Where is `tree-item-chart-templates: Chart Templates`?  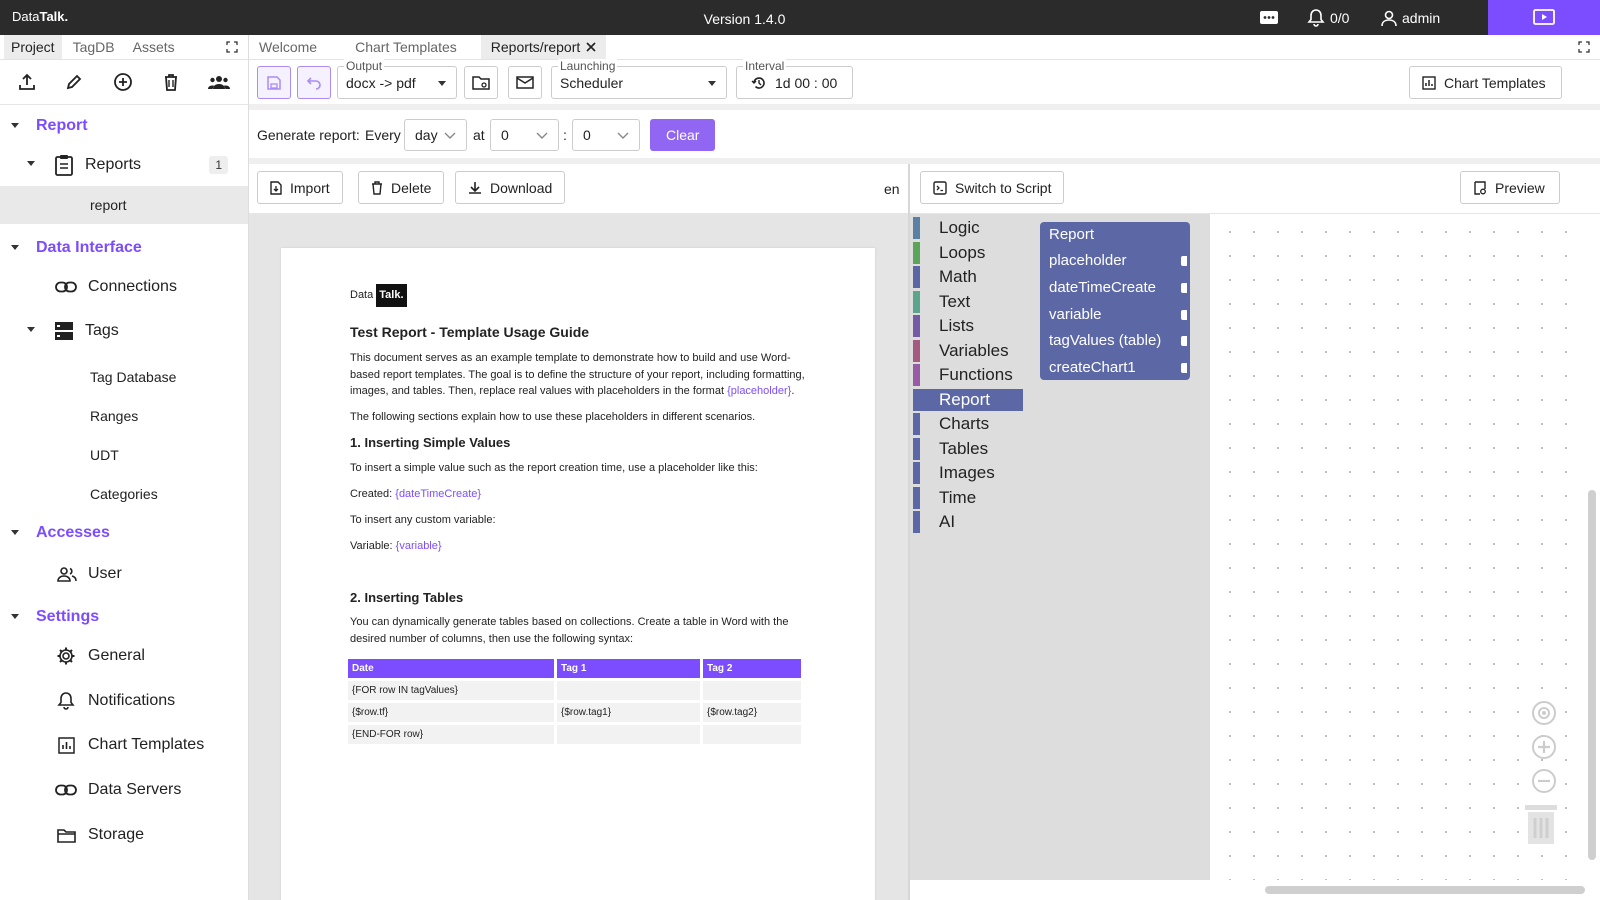 tree-item-chart-templates: Chart Templates is located at coordinates (124, 745).